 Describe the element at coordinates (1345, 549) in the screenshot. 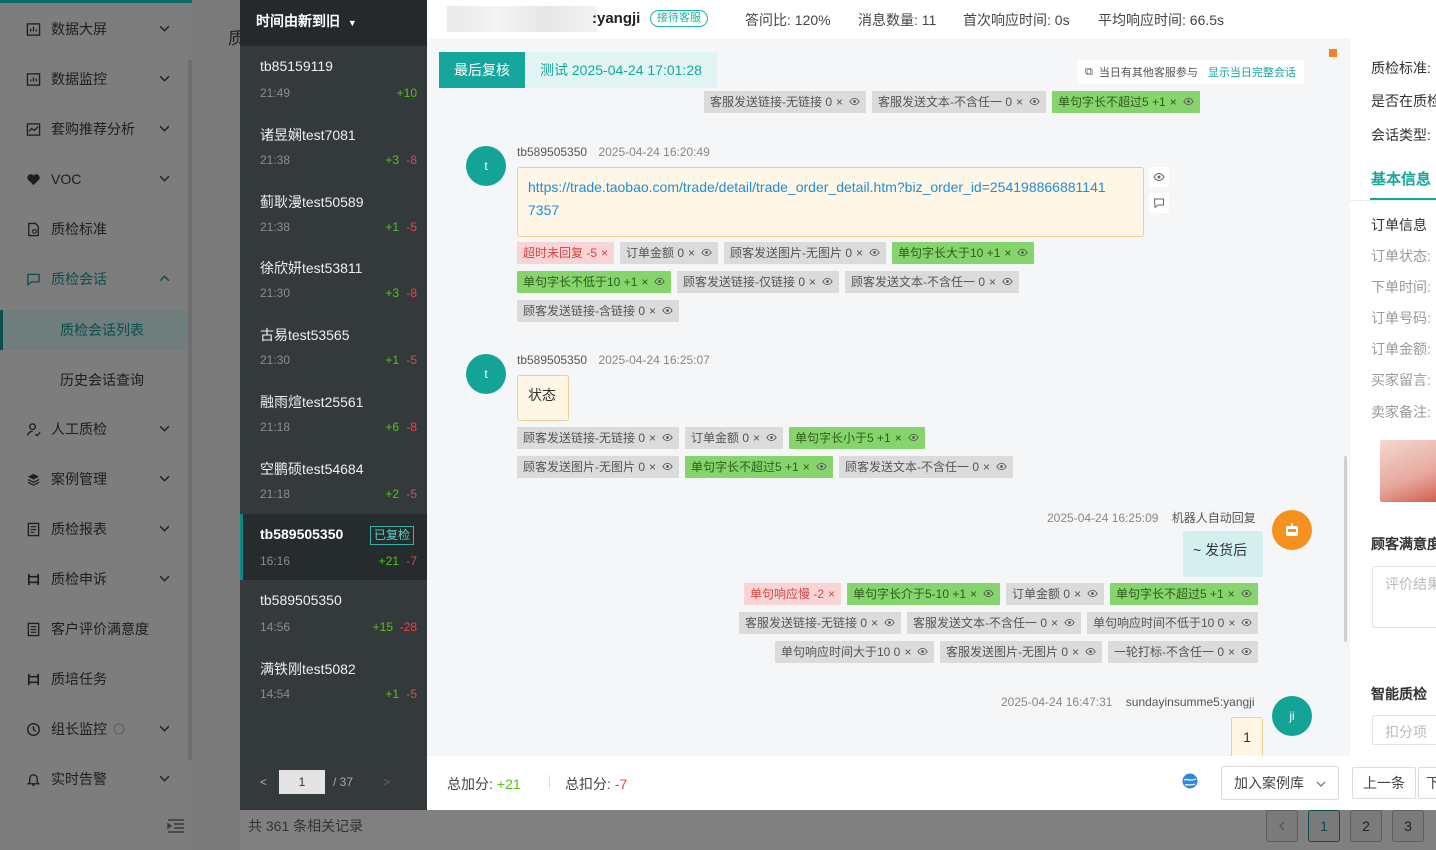

I see `chat-scrollbar` at that location.